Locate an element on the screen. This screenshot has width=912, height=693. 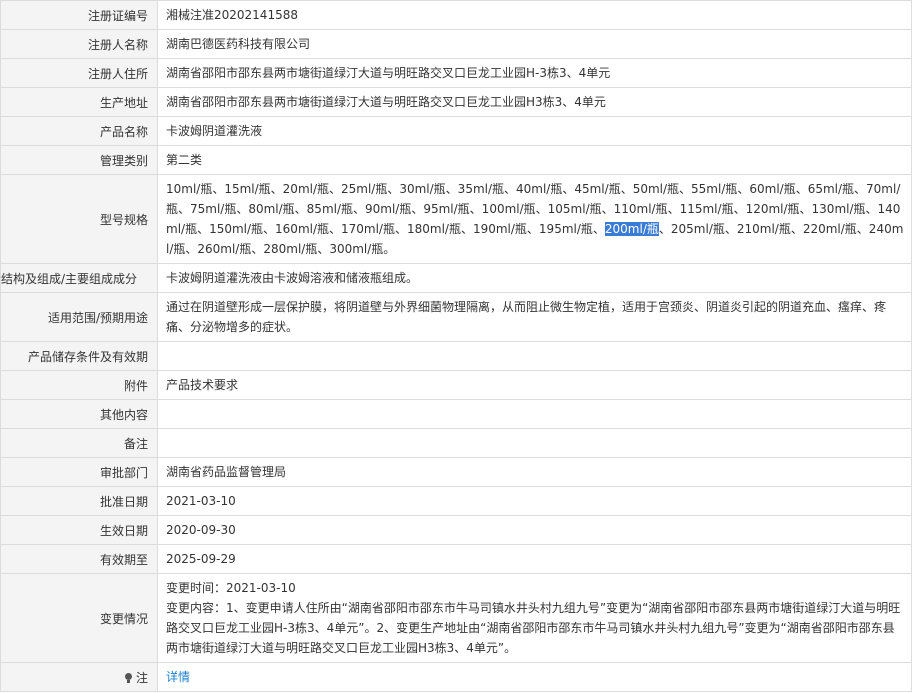
row-effective-date: 生效日期 2020-09-30 is located at coordinates (456, 530).